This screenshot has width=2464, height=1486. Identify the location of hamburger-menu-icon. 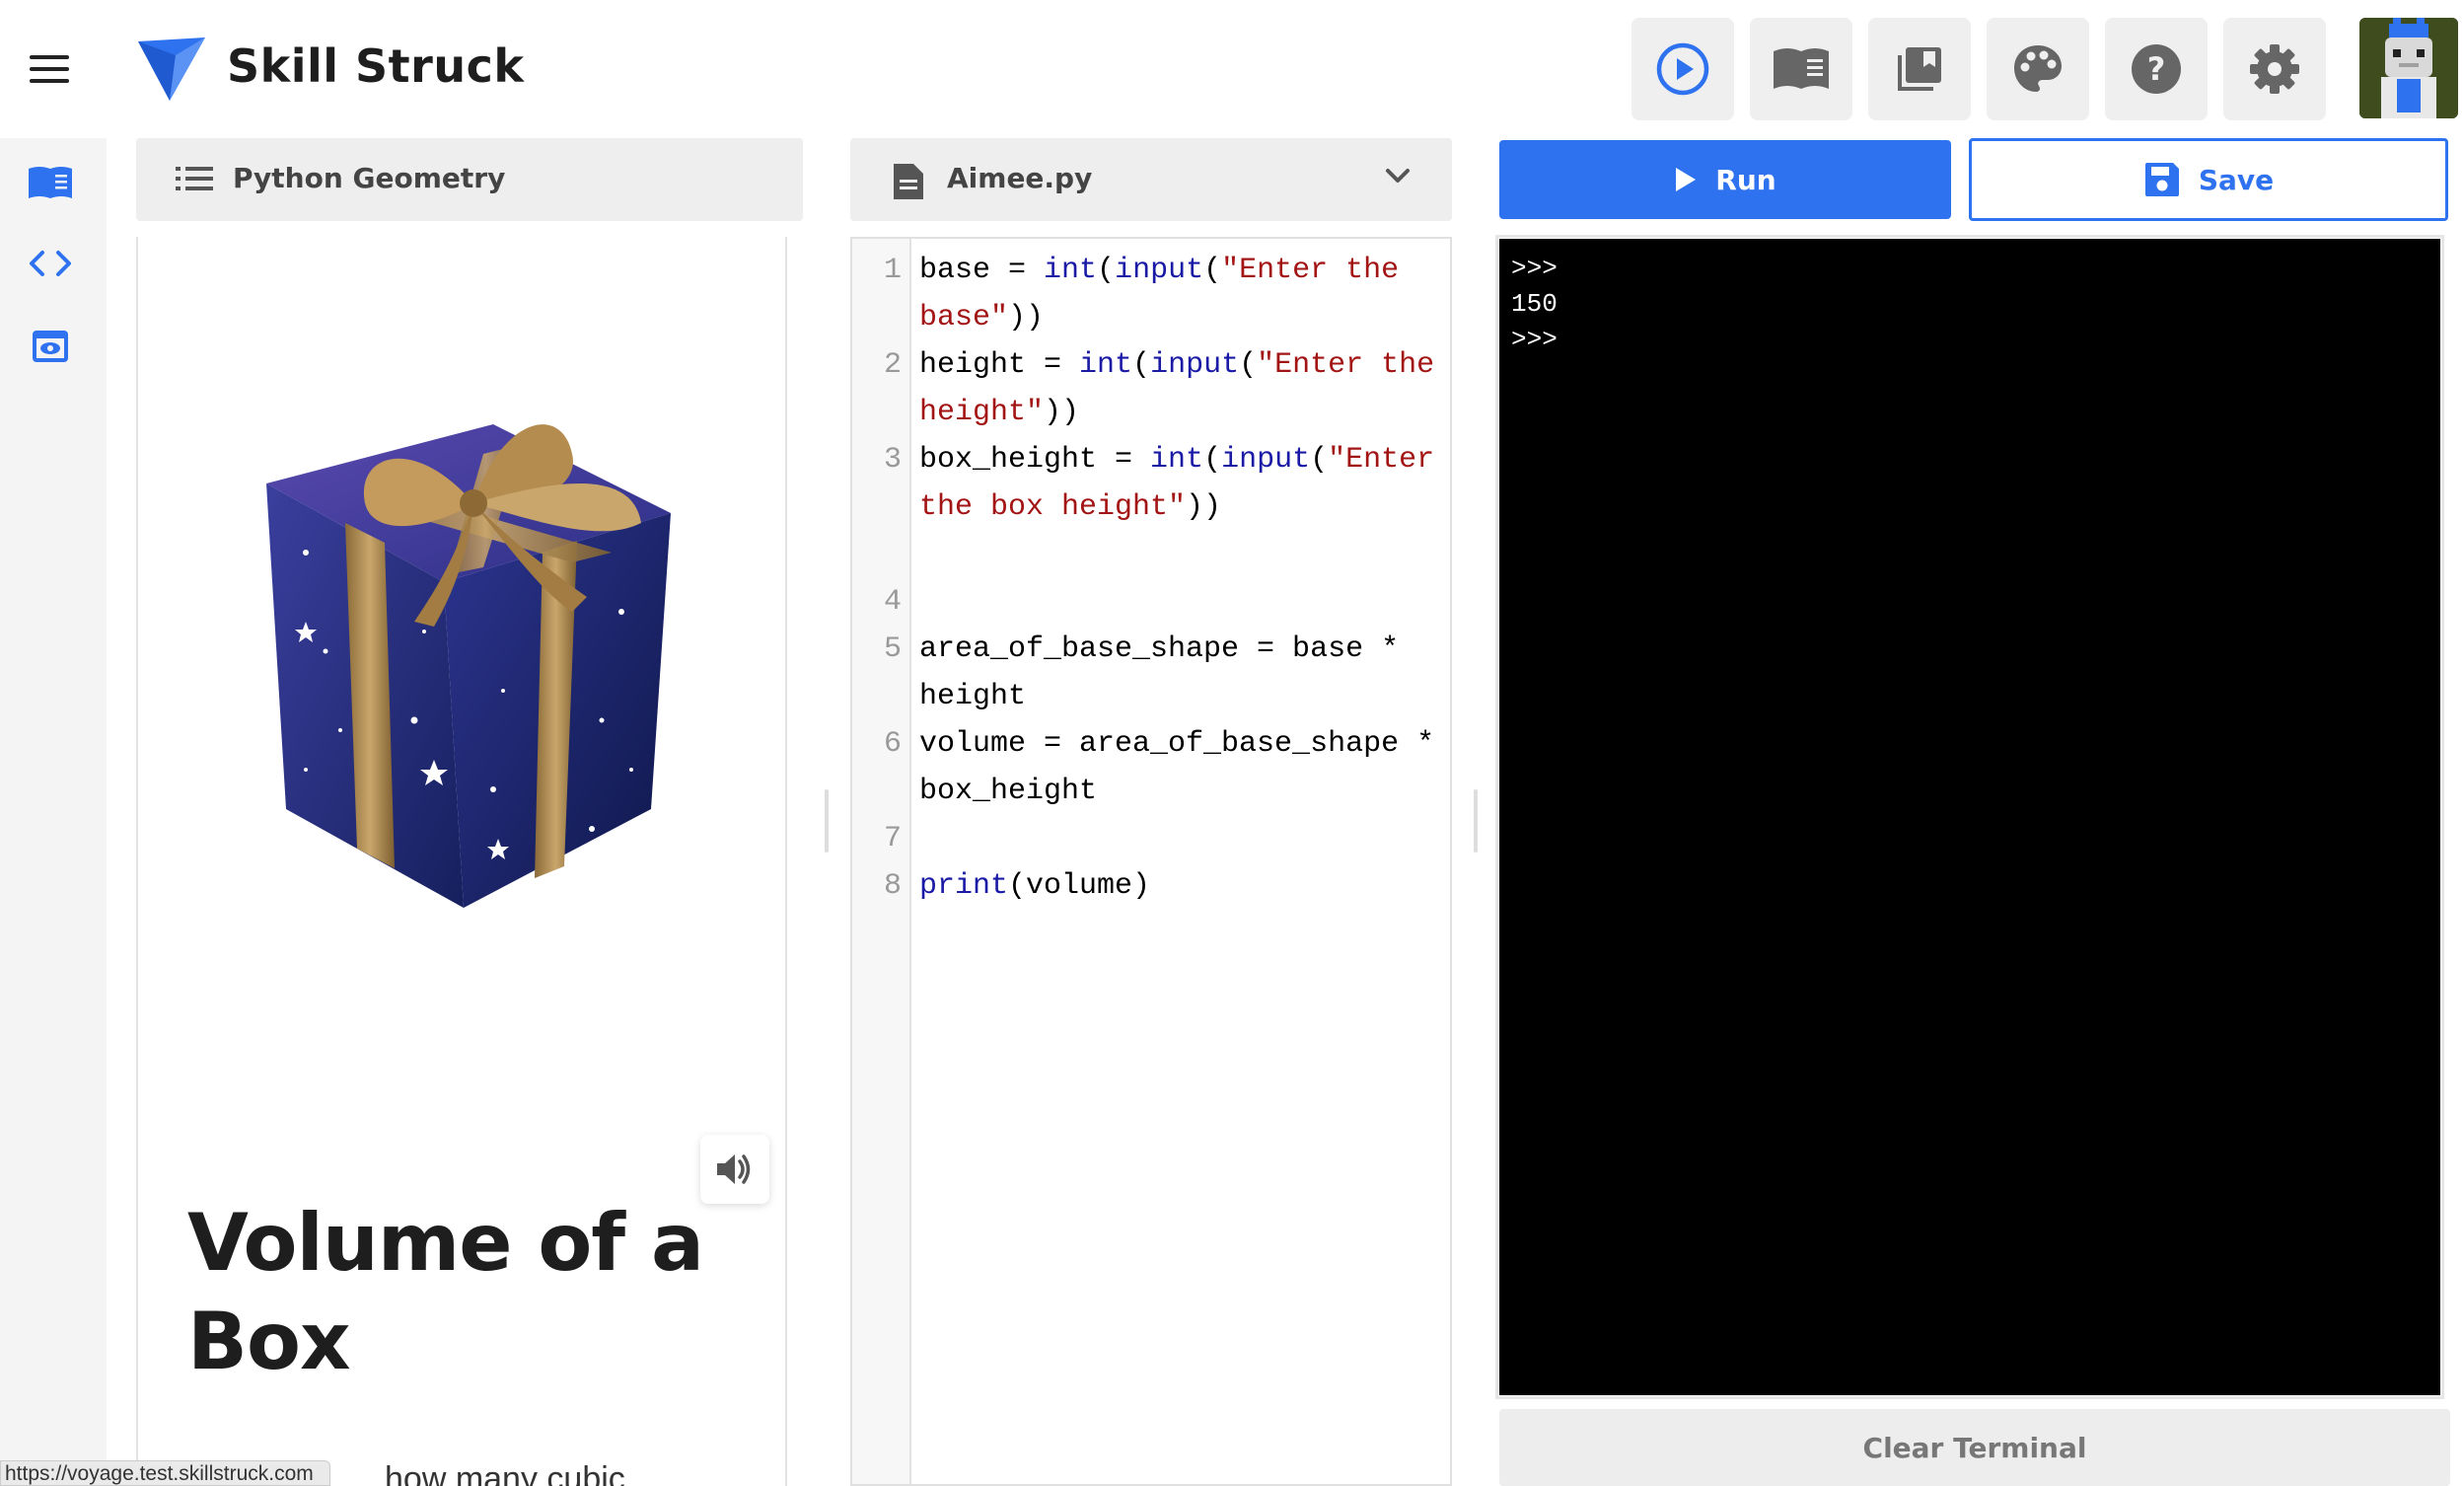
(49, 70).